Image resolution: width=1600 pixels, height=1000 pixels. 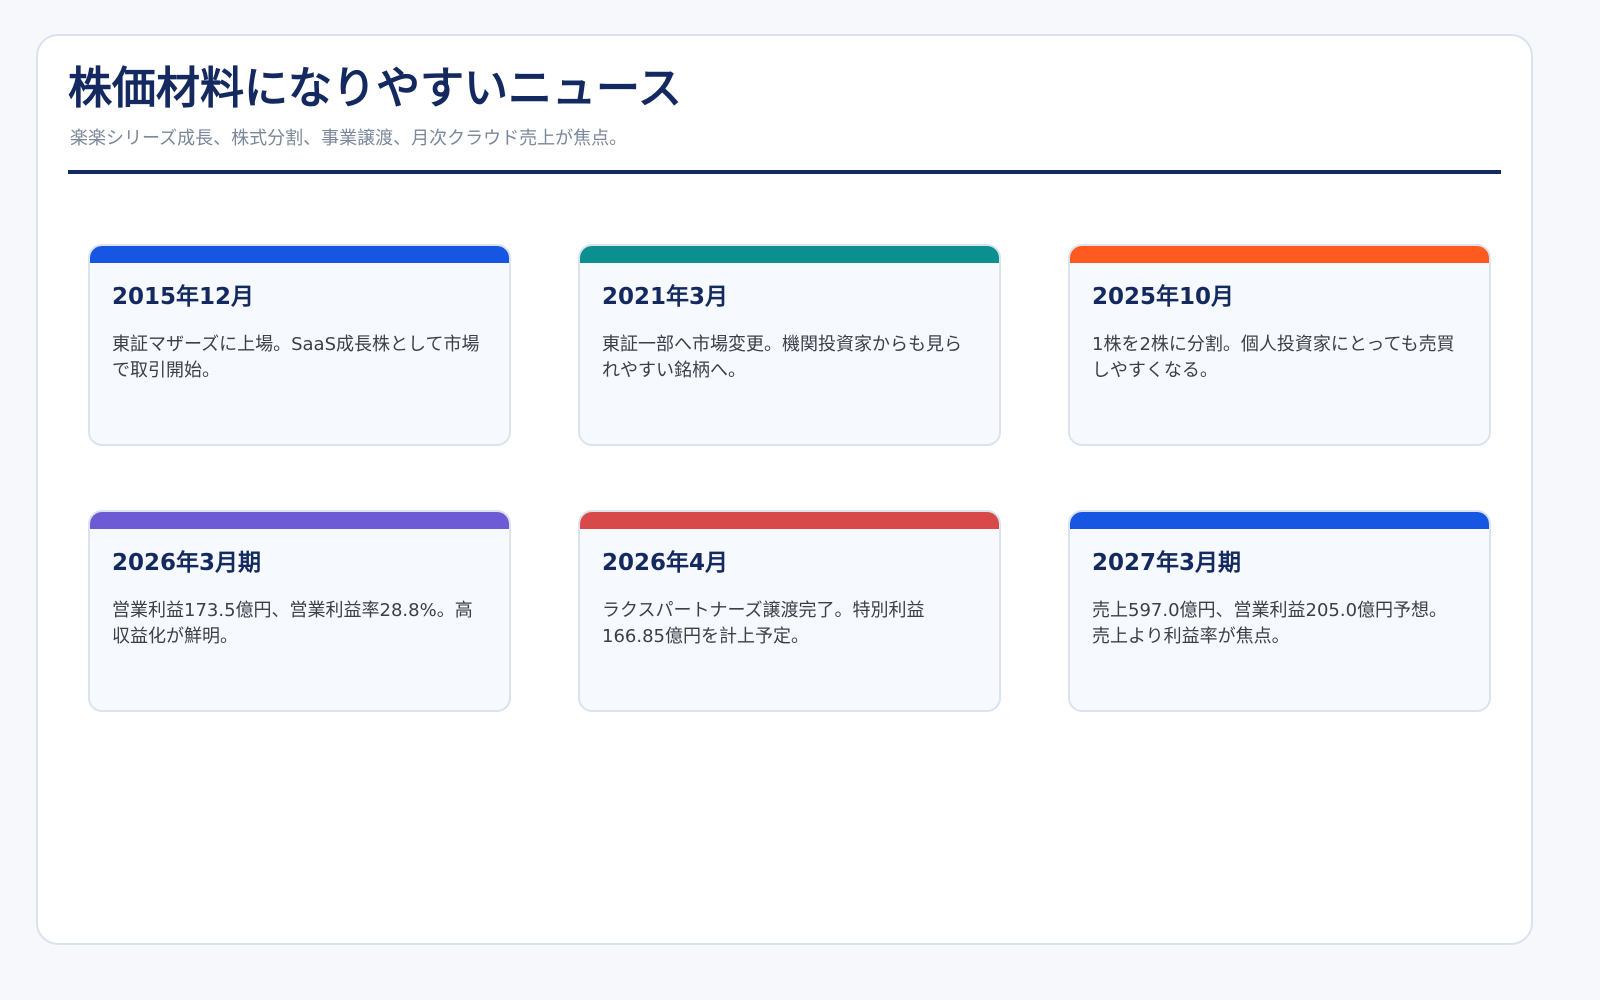 I want to click on event-description: ラクスパートナーズ譲渡完了。特別利益166.85億円を計上予定。, so click(x=763, y=623).